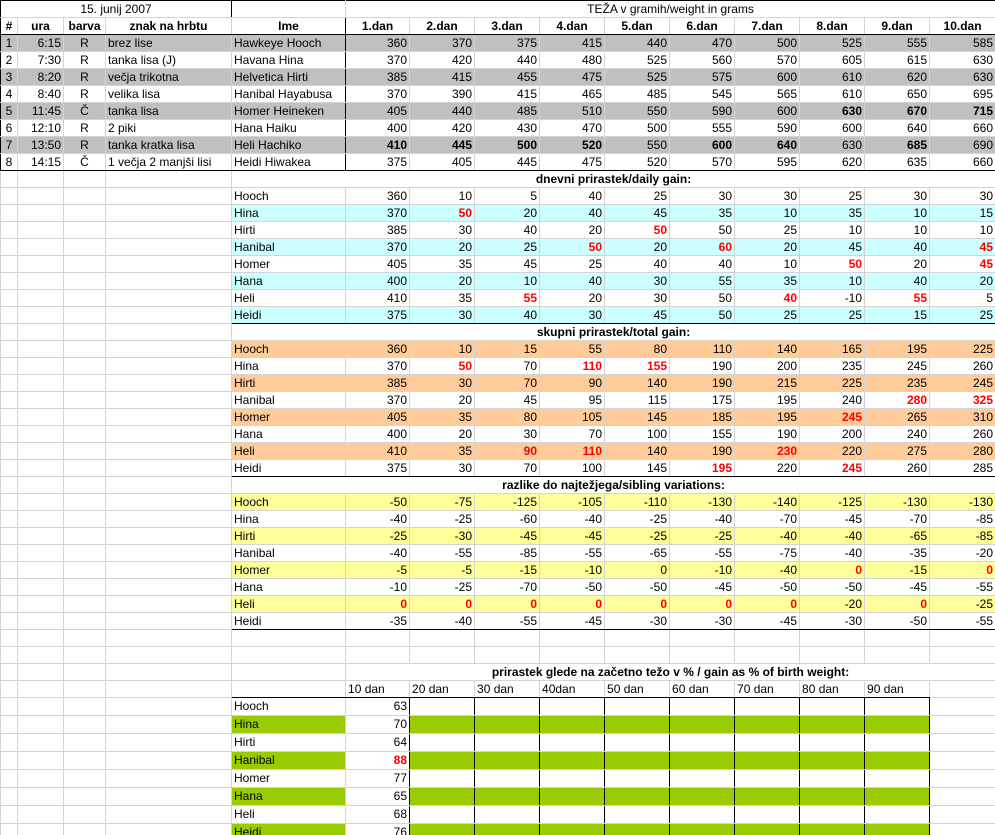 The image size is (995, 835). What do you see at coordinates (702, 536) in the screenshot?
I see `value-cell: -25` at bounding box center [702, 536].